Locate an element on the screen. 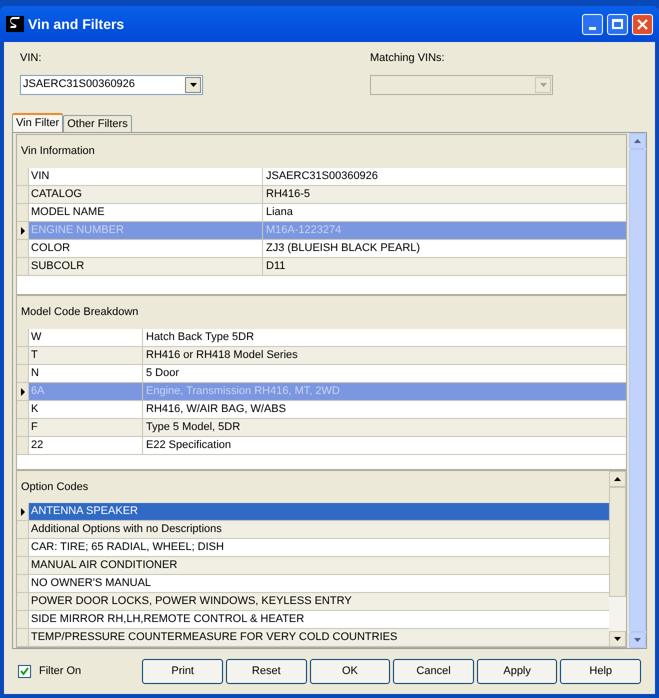 The height and width of the screenshot is (698, 659). table-cell-text: CAR: TIRE; 65 RADIAL, WHEEL; DISH is located at coordinates (127, 548).